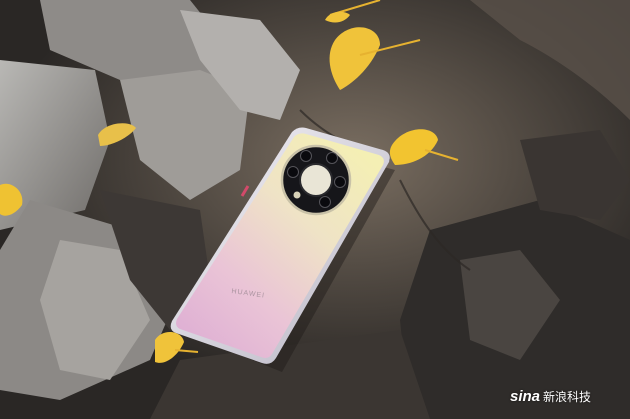 The width and height of the screenshot is (630, 419). I want to click on watermark: sina 新浪科技, so click(569, 396).